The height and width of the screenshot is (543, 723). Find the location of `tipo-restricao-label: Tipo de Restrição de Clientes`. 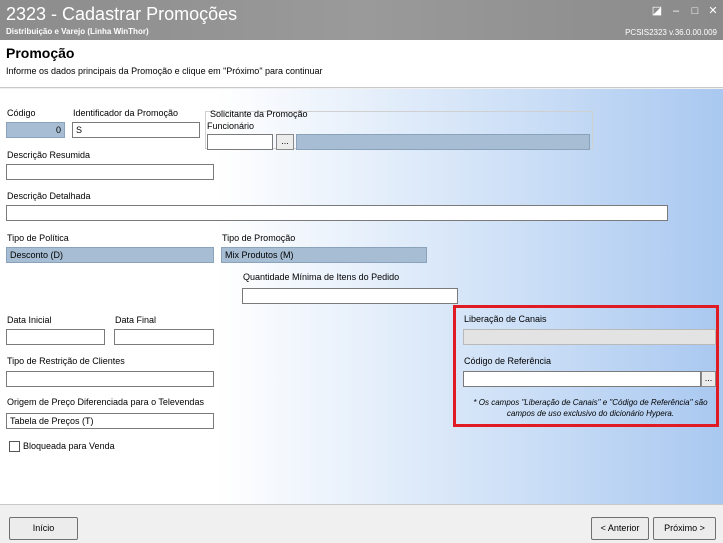

tipo-restricao-label: Tipo de Restrição de Clientes is located at coordinates (66, 361).